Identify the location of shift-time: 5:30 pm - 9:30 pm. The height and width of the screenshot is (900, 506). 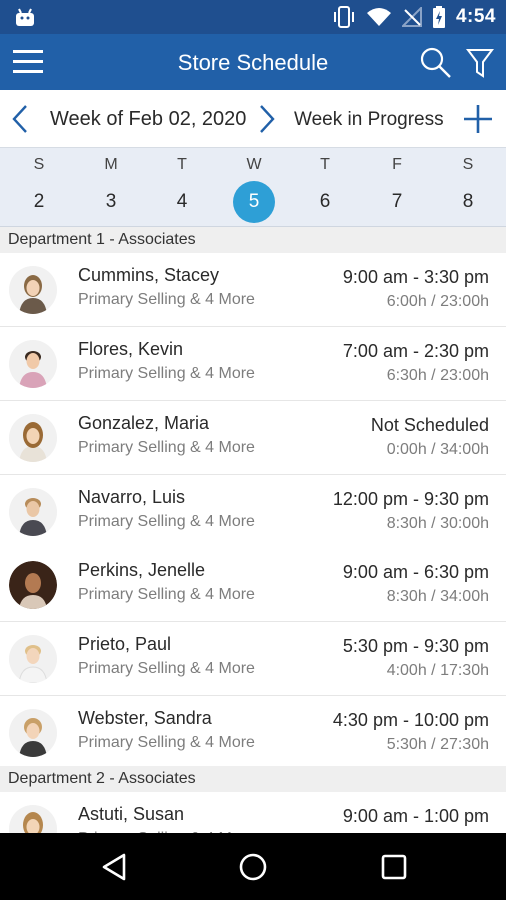
(415, 646).